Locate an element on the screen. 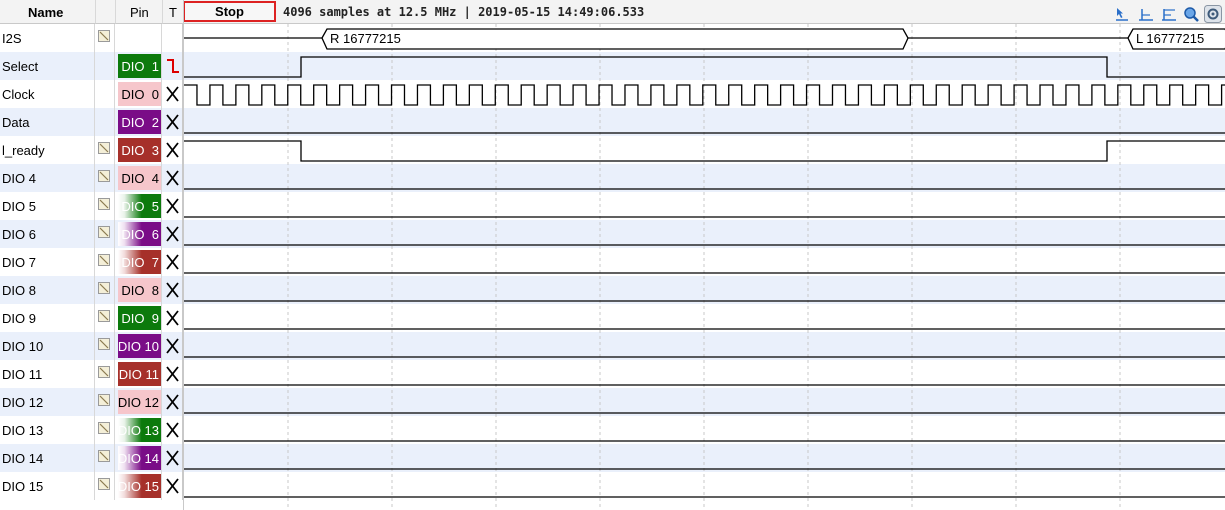  pin-chip: DIO 8 is located at coordinates (139, 290).